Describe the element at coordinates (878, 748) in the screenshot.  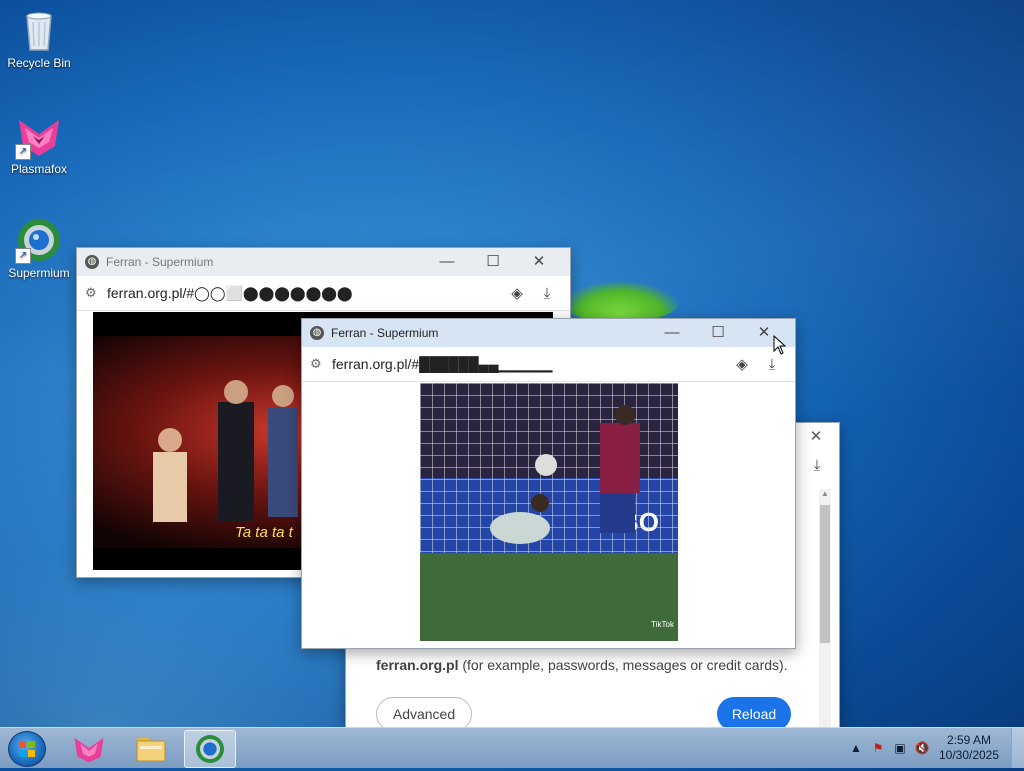
I see `action-center-icon: ⚑` at that location.